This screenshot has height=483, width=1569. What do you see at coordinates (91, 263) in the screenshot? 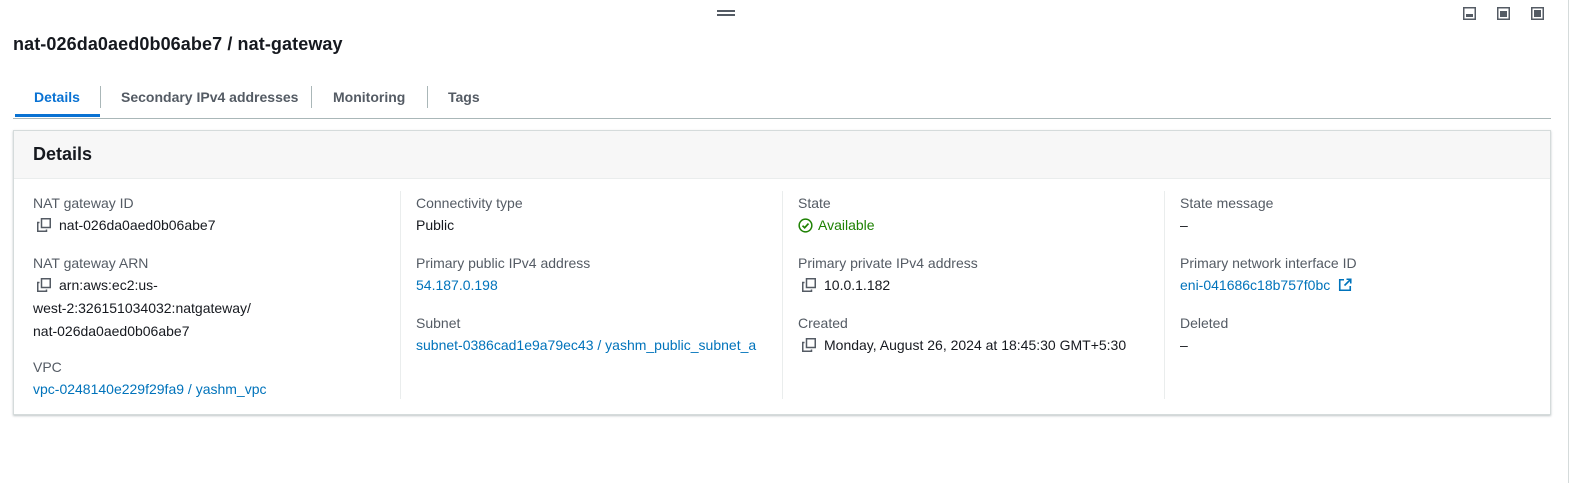
I see `nat-gateway-arn-label: NAT gateway ARN` at bounding box center [91, 263].